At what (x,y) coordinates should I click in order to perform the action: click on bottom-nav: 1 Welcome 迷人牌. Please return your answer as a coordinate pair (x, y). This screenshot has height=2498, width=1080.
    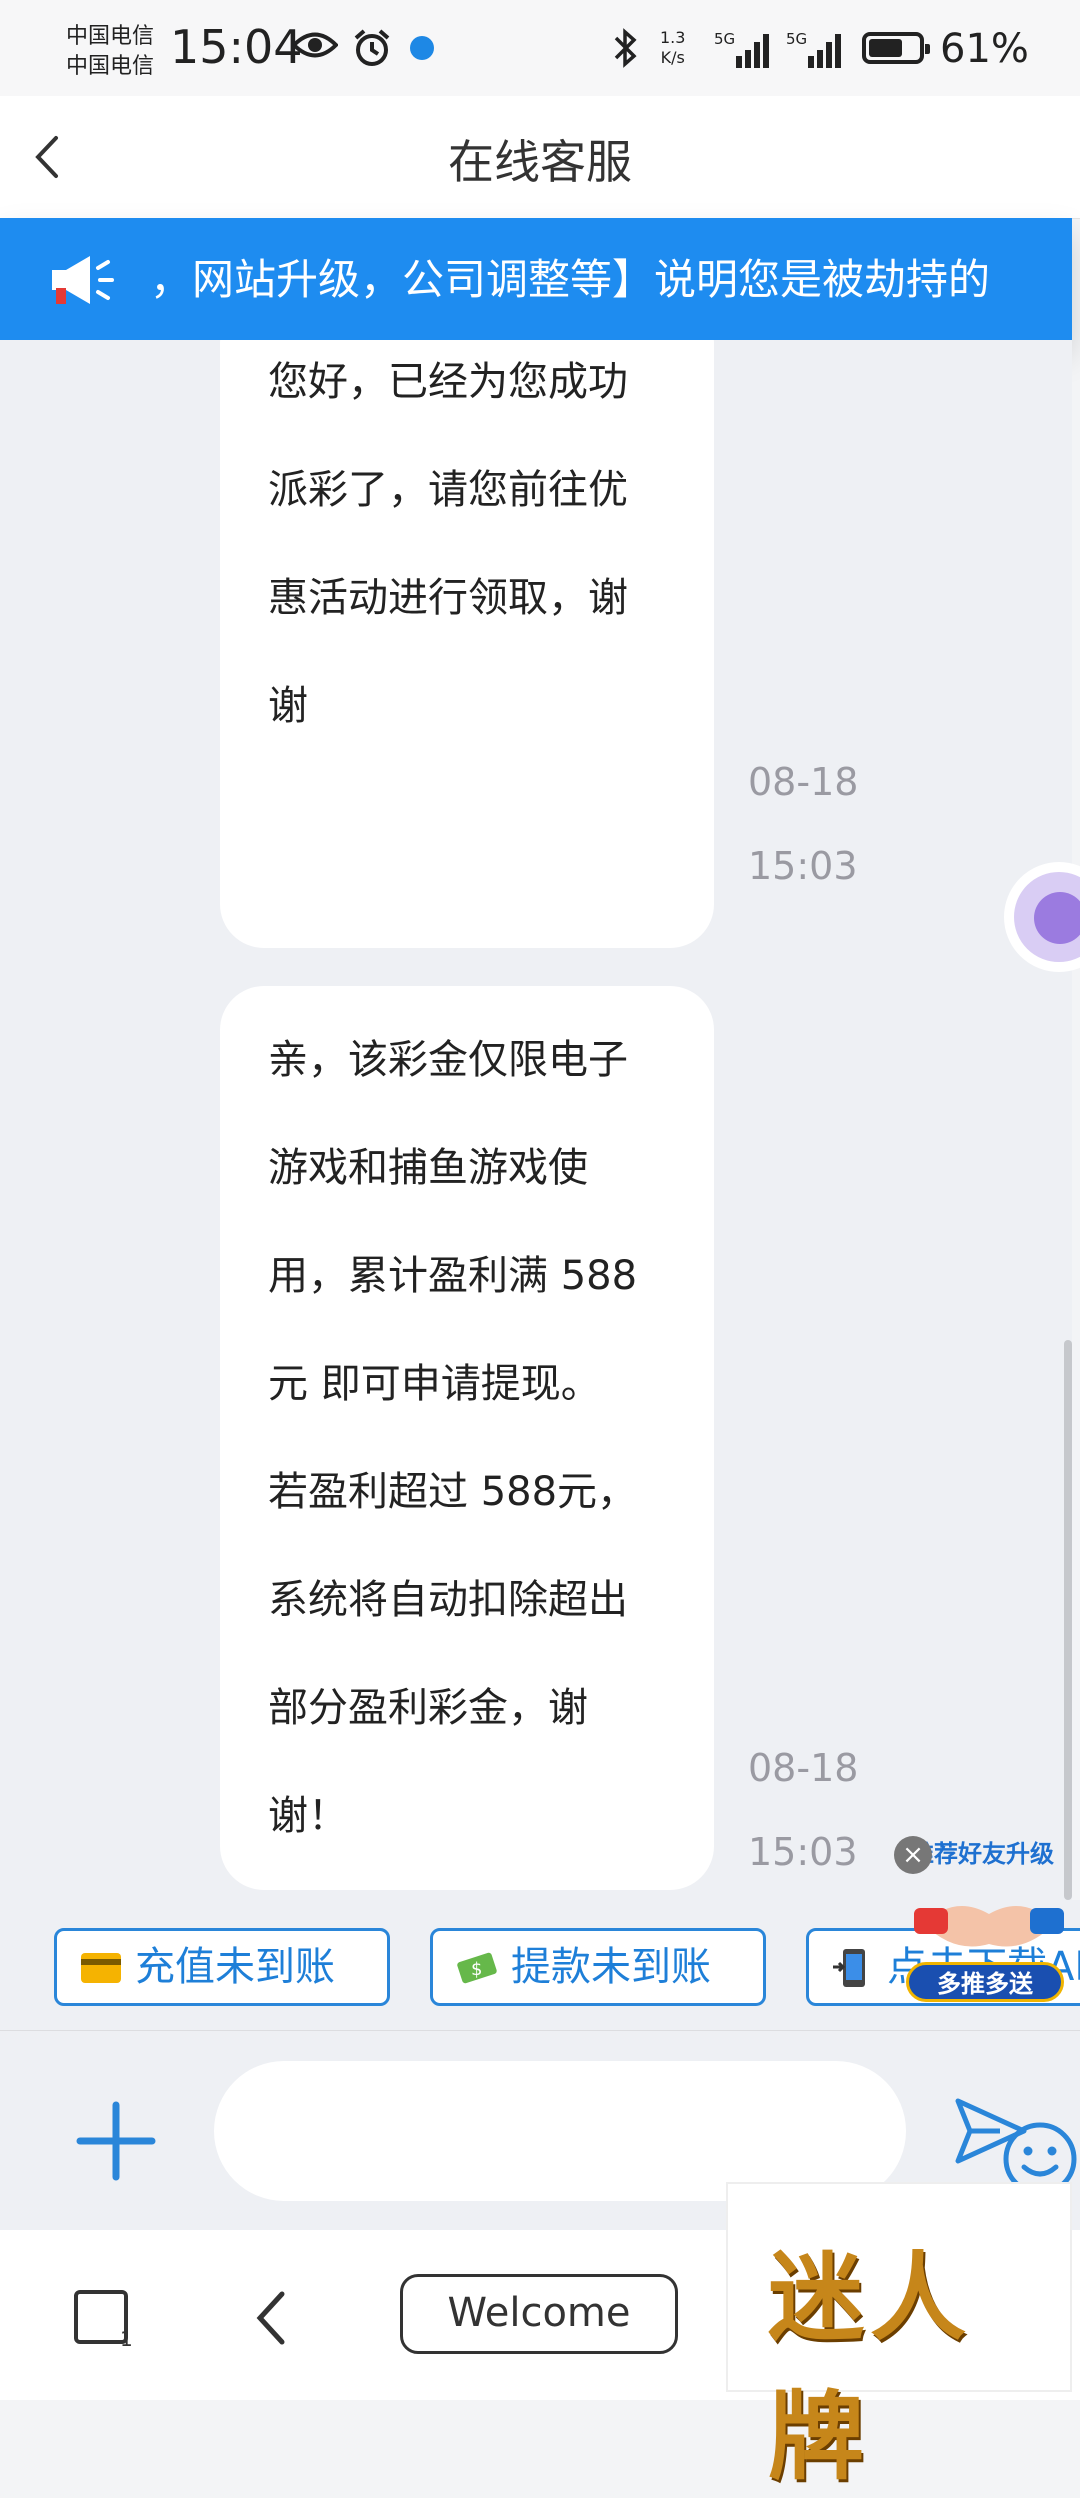
    Looking at the image, I should click on (540, 2337).